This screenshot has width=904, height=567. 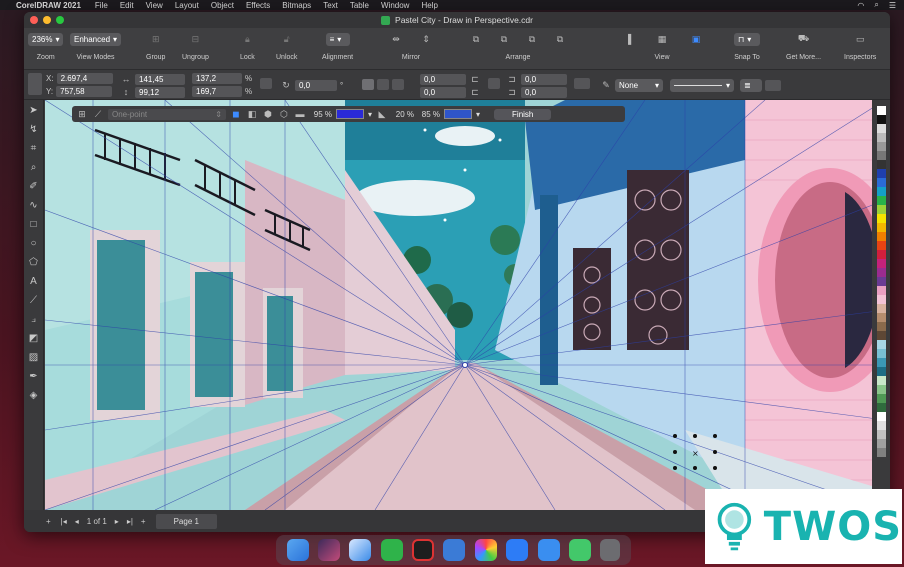 I want to click on line-style-dropdown: ▾, so click(x=702, y=85).